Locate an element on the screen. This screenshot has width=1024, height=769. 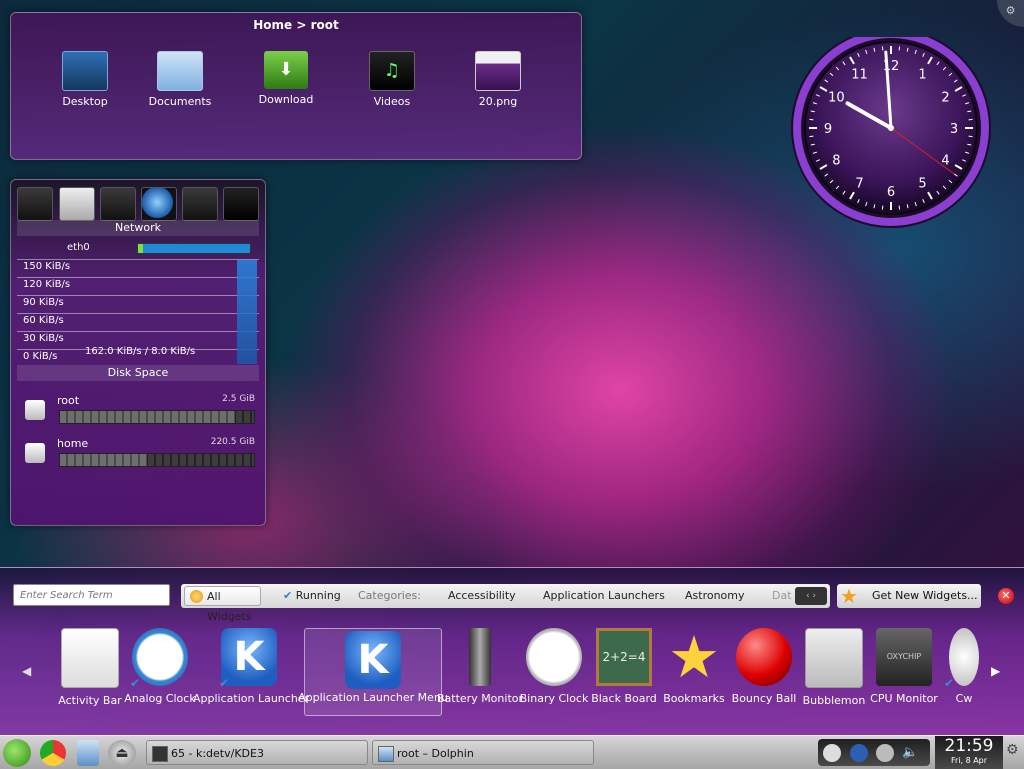
file-manager-icon is located at coordinates (88, 753).